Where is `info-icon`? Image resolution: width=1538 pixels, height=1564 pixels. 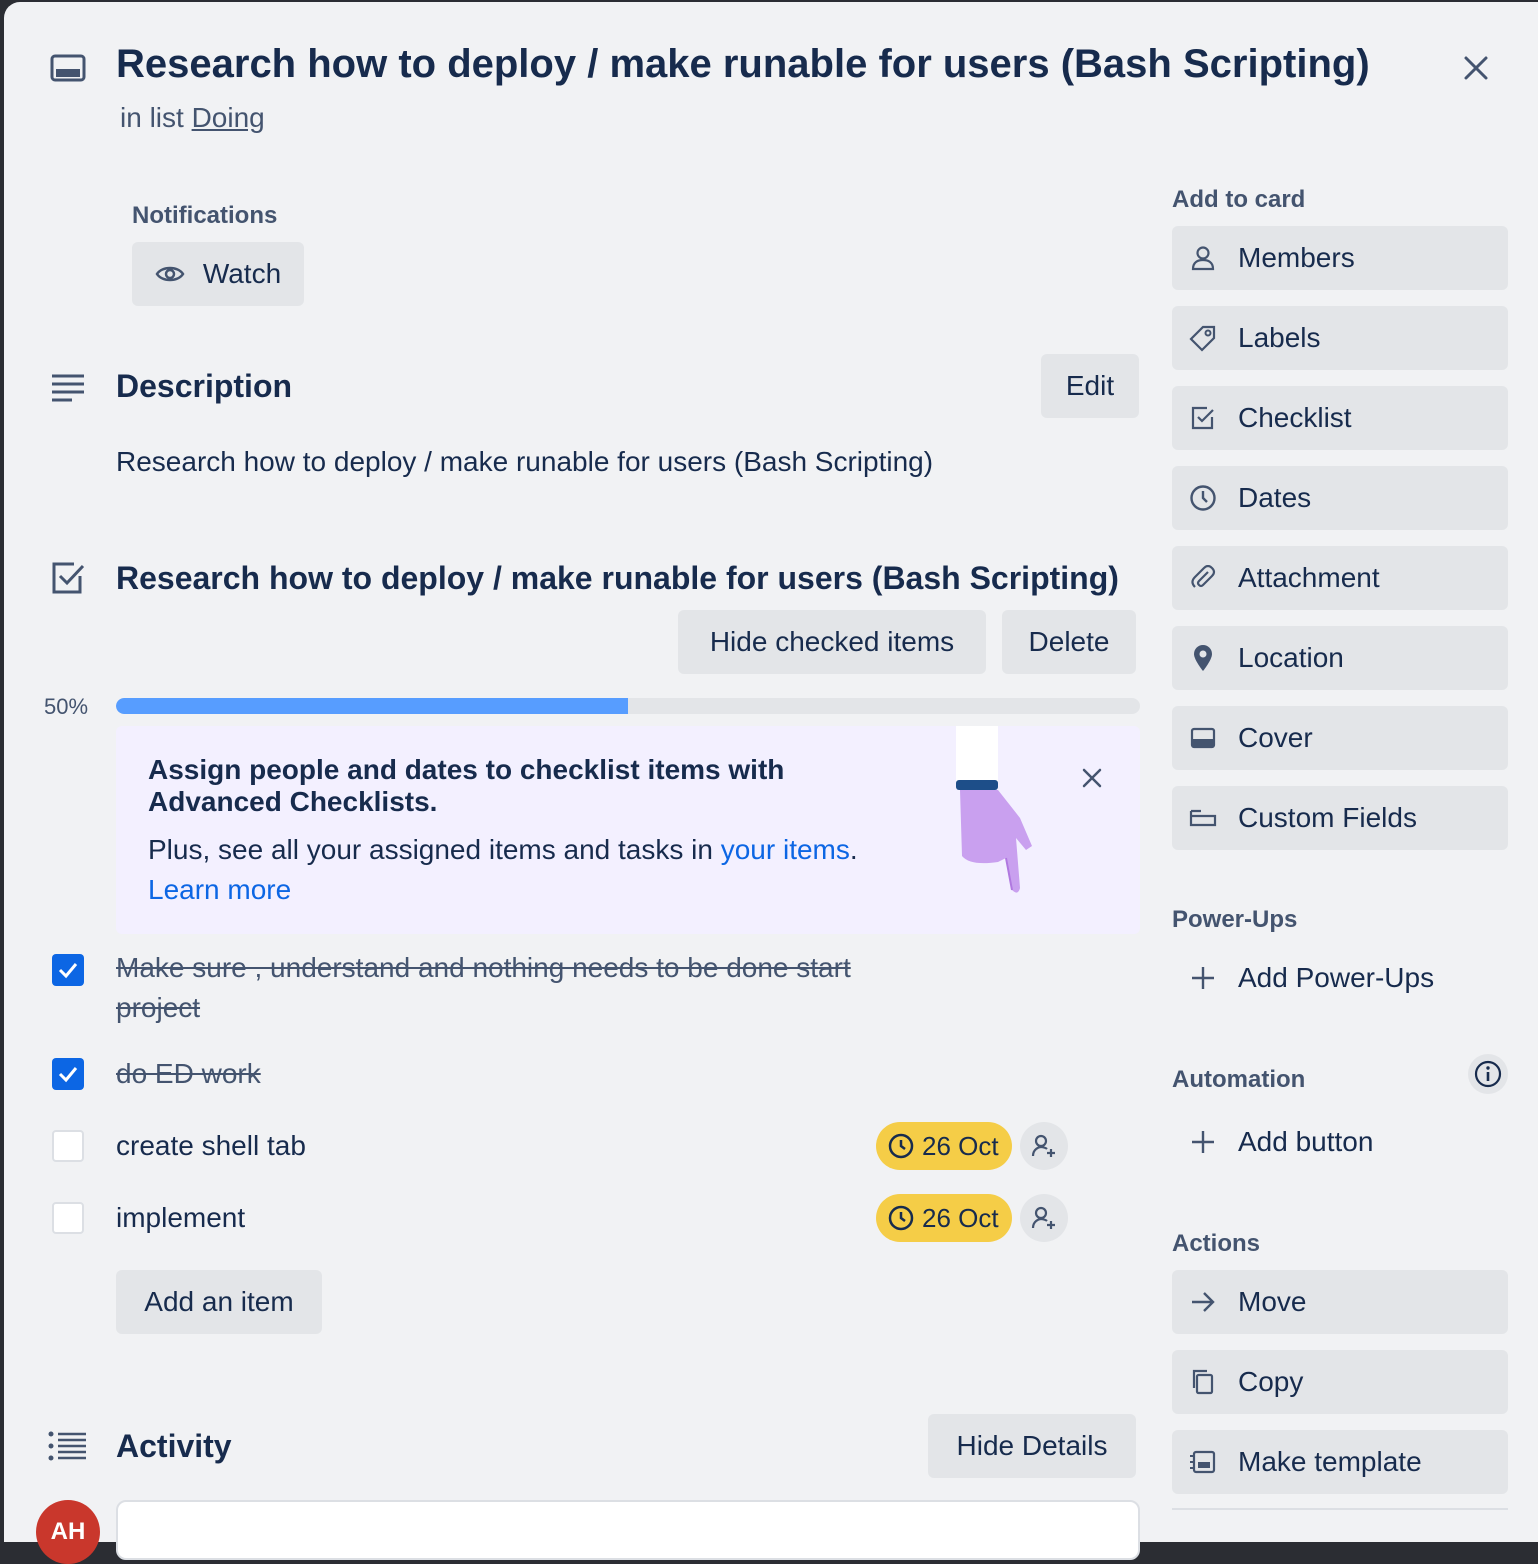 info-icon is located at coordinates (1488, 1074).